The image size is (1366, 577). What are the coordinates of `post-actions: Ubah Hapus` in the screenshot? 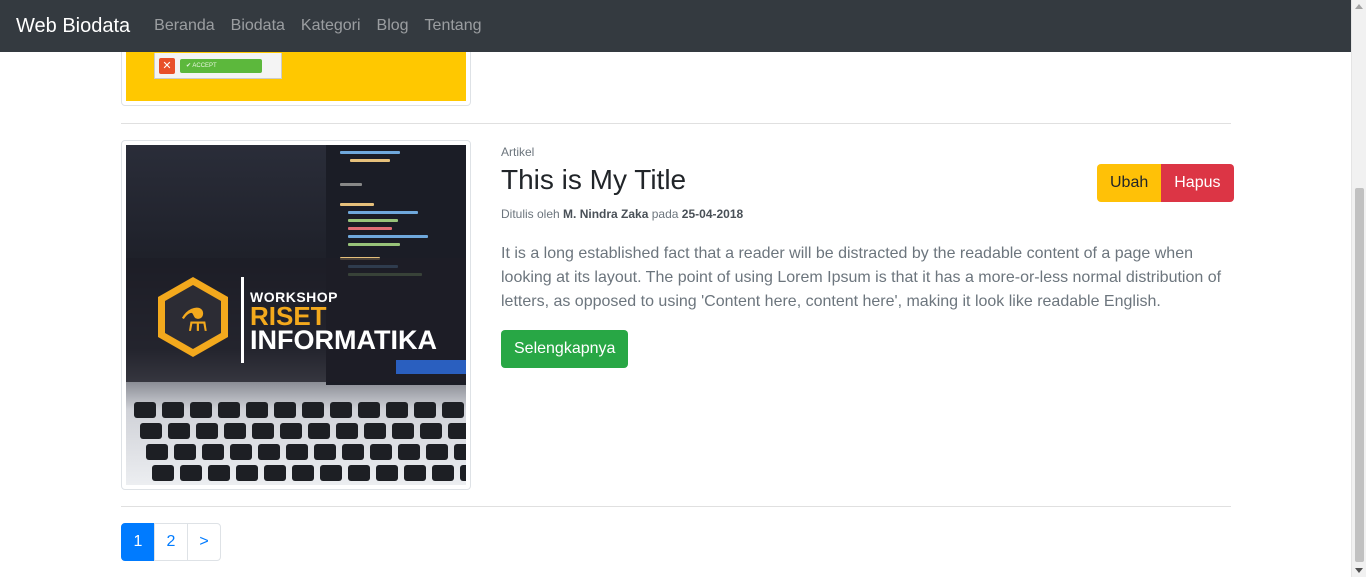 It's located at (1165, 183).